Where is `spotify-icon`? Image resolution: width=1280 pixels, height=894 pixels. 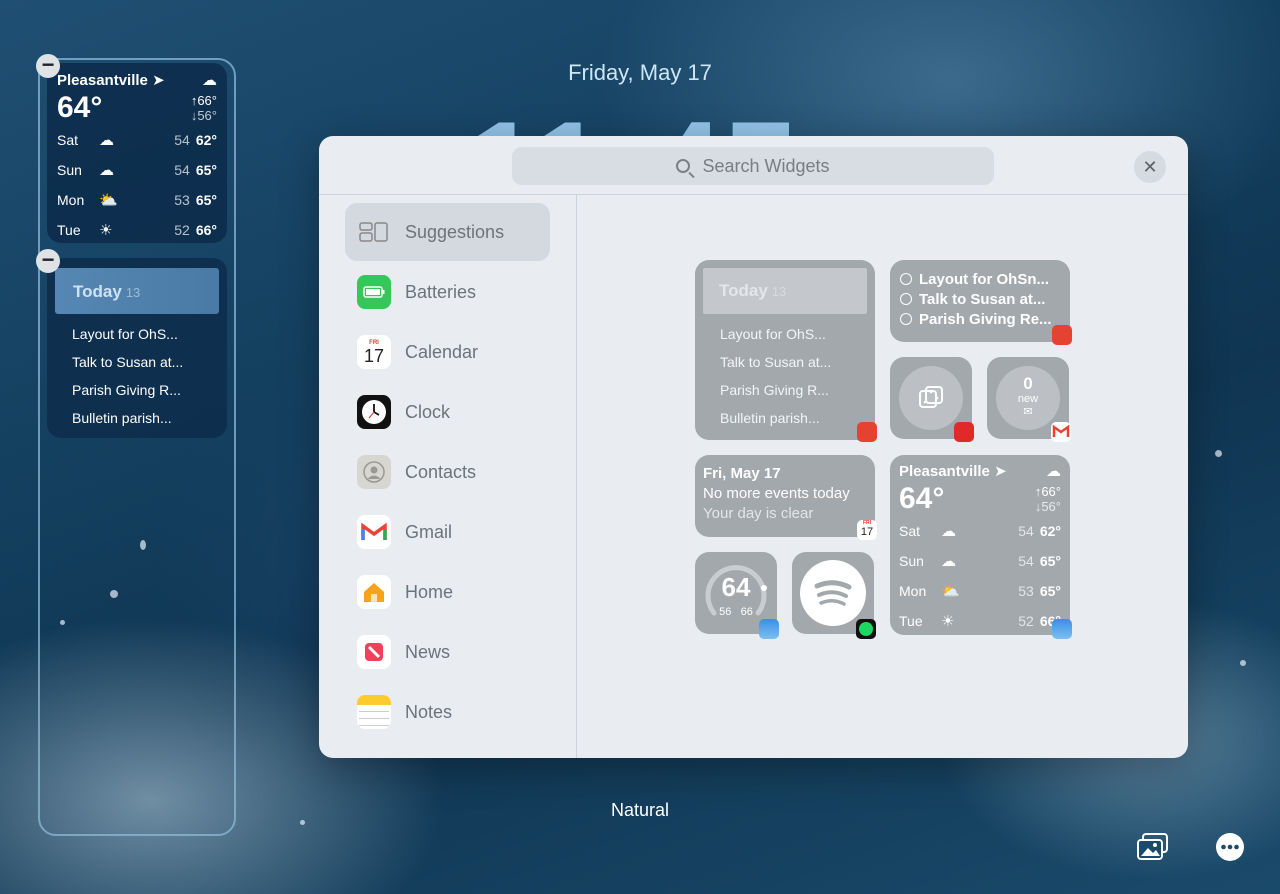 spotify-icon is located at coordinates (833, 593).